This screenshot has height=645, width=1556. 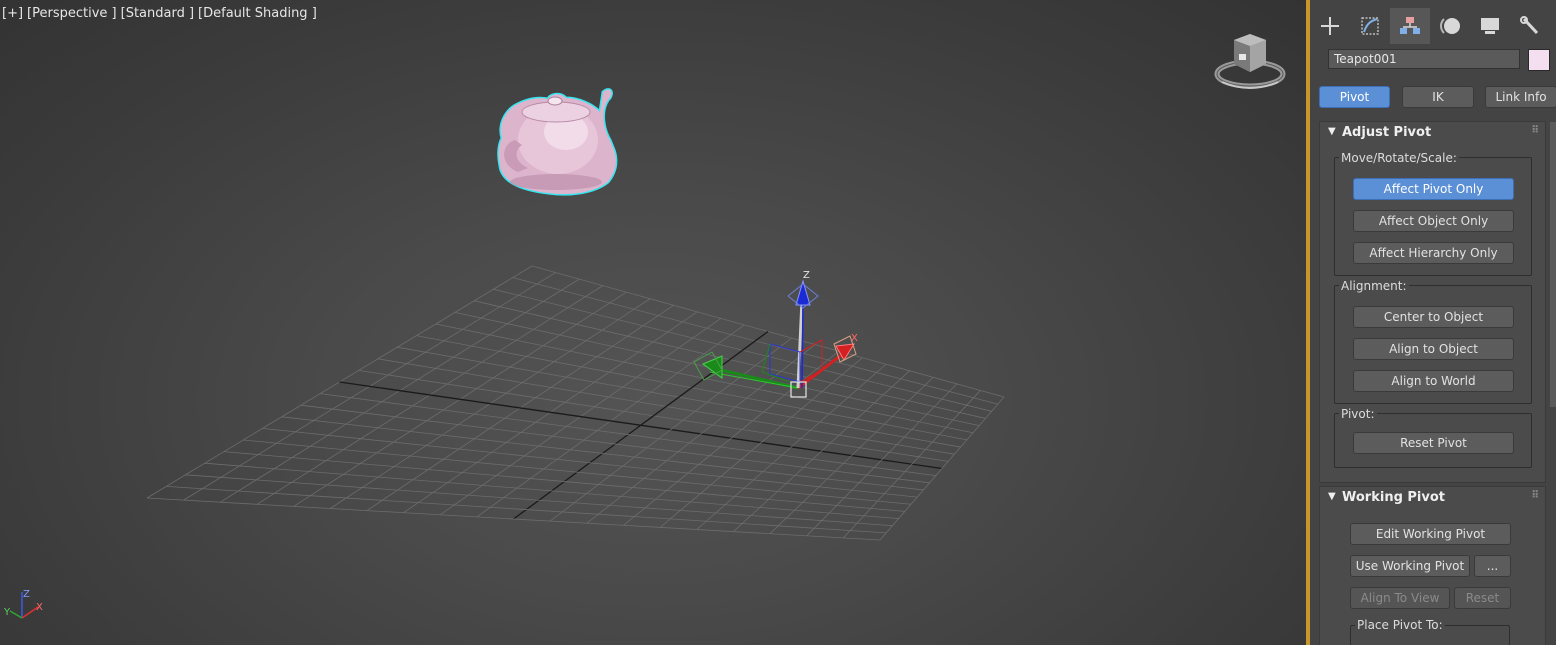 What do you see at coordinates (1410, 566) in the screenshot?
I see `use-working-pivot-button: Use Working Pivot` at bounding box center [1410, 566].